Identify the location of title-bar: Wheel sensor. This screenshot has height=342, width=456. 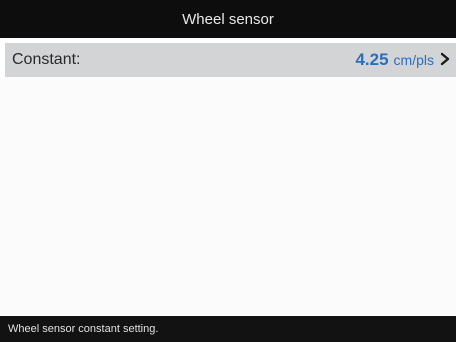
(228, 19).